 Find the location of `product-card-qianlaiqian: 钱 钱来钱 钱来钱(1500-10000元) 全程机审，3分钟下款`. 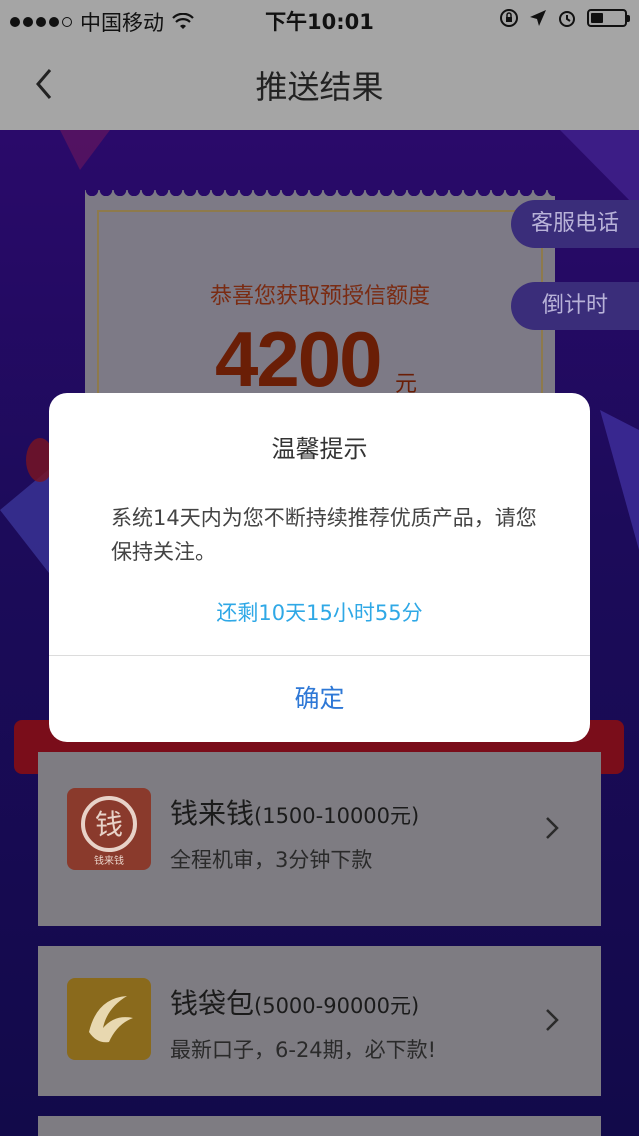

product-card-qianlaiqian: 钱 钱来钱 钱来钱(1500-10000元) 全程机审，3分钟下款 is located at coordinates (319, 839).